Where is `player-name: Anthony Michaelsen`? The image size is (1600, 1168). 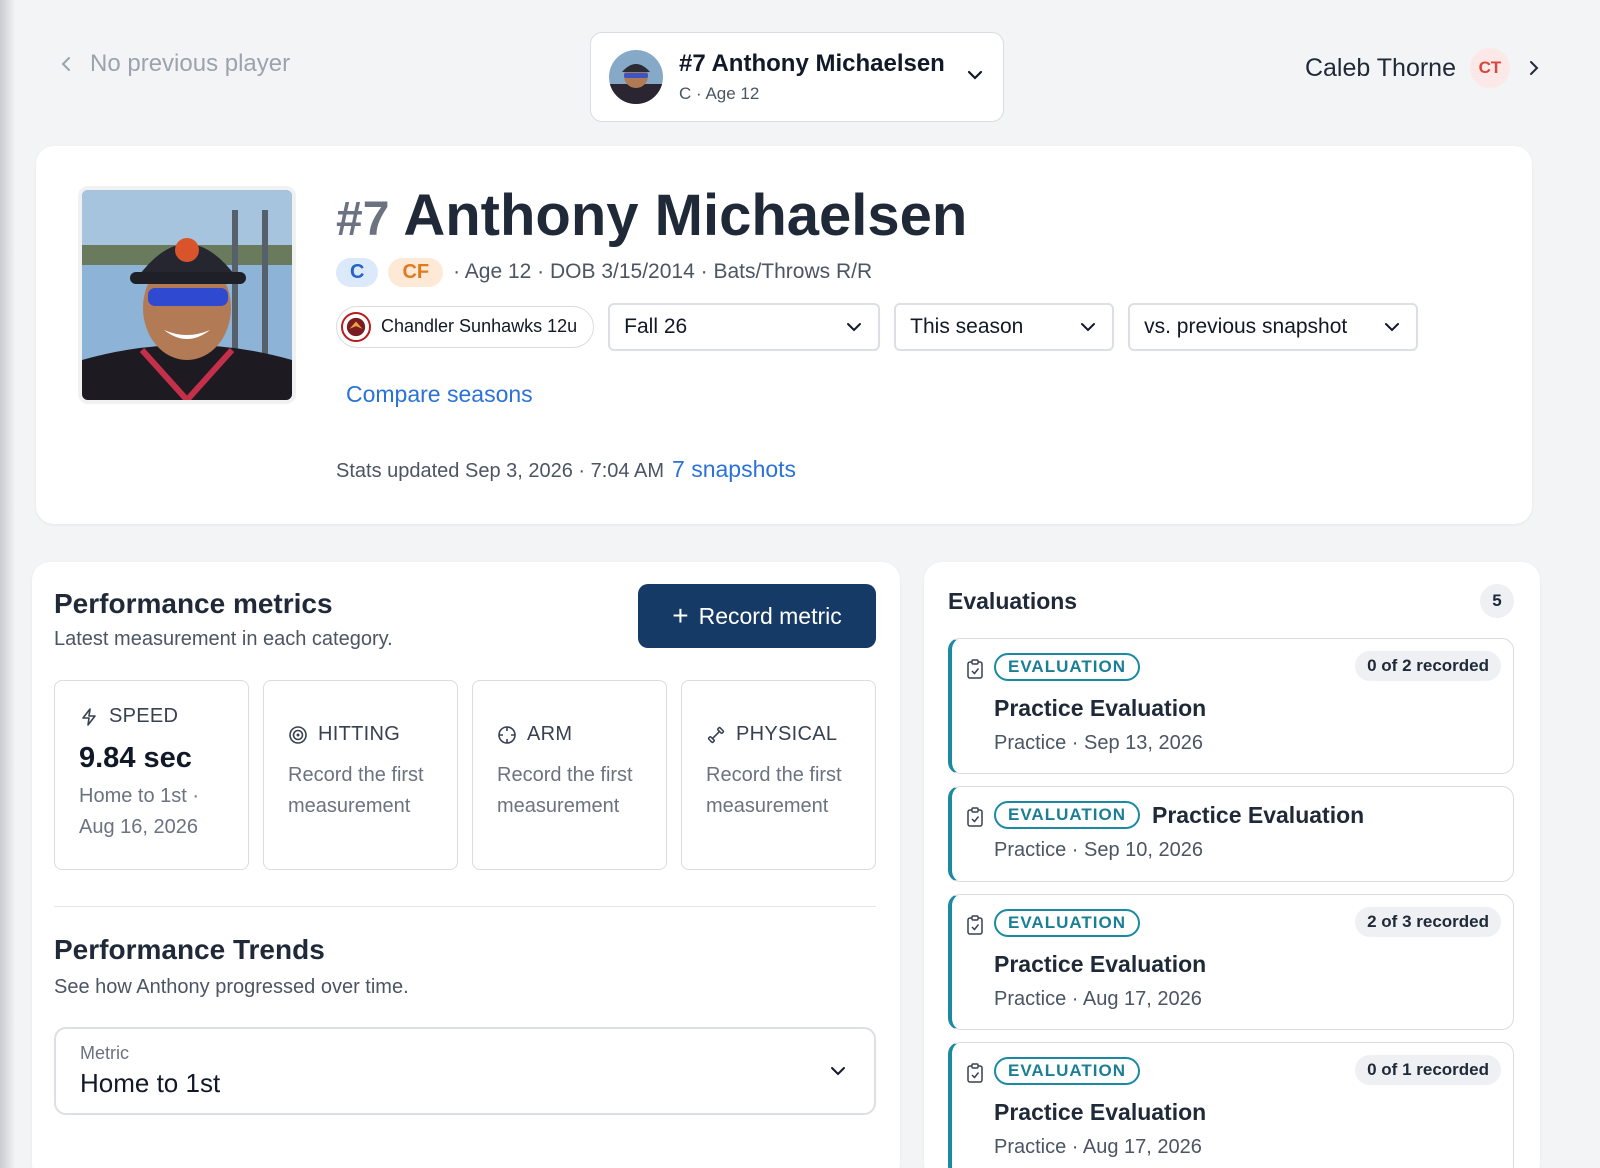 player-name: Anthony Michaelsen is located at coordinates (685, 215).